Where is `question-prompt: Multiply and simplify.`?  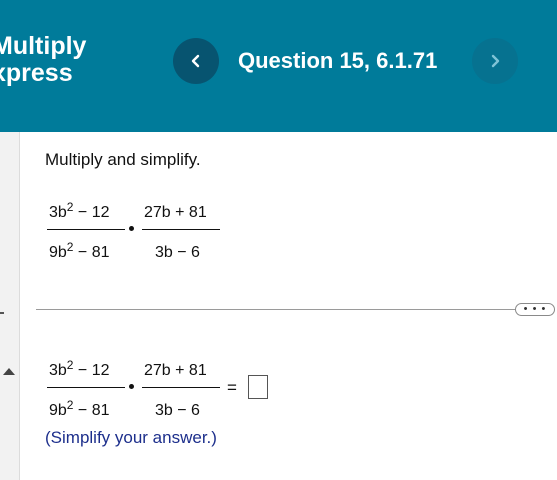 question-prompt: Multiply and simplify. is located at coordinates (123, 159).